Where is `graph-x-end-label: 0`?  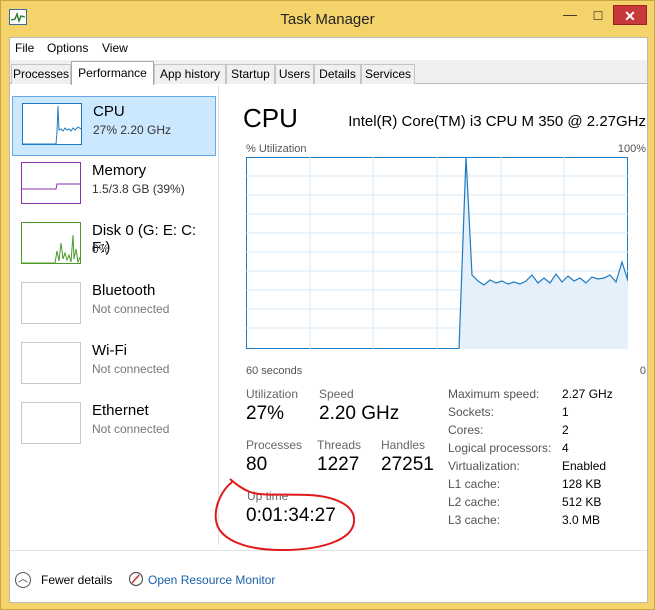 graph-x-end-label: 0 is located at coordinates (642, 371).